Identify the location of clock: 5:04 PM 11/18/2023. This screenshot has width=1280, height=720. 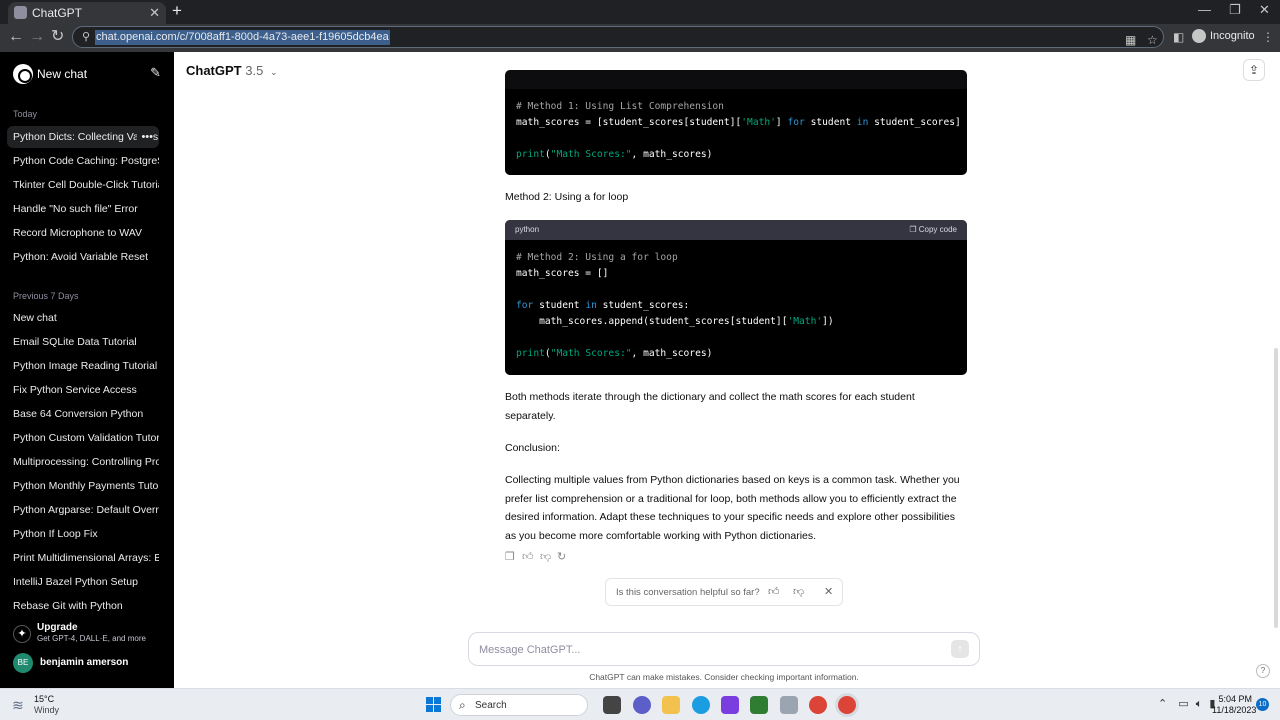
(1234, 705).